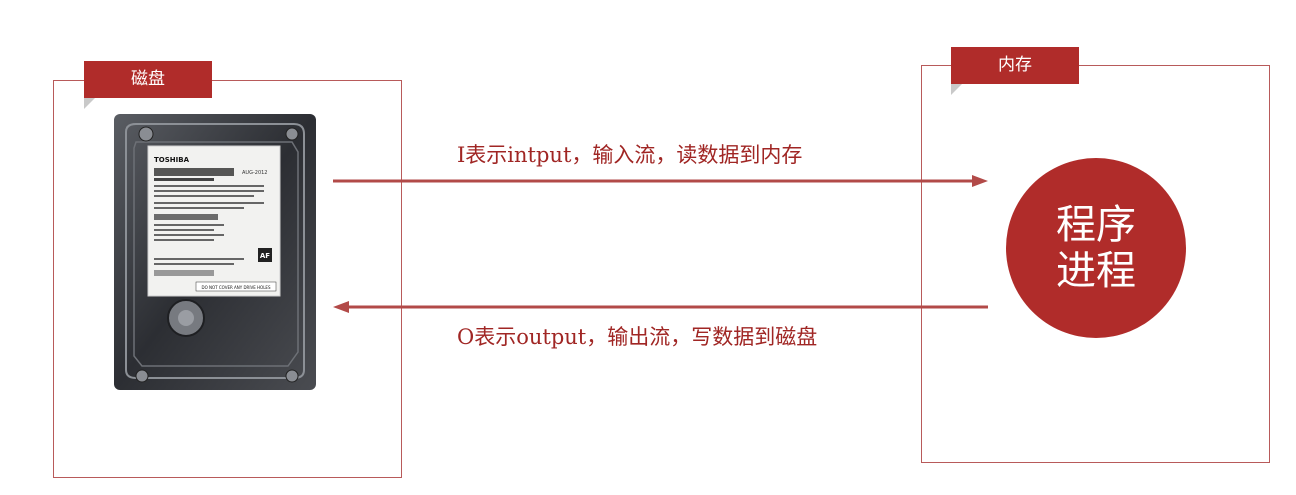 The height and width of the screenshot is (495, 1296). Describe the element at coordinates (980, 181) in the screenshot. I see `input-arrowhead` at that location.